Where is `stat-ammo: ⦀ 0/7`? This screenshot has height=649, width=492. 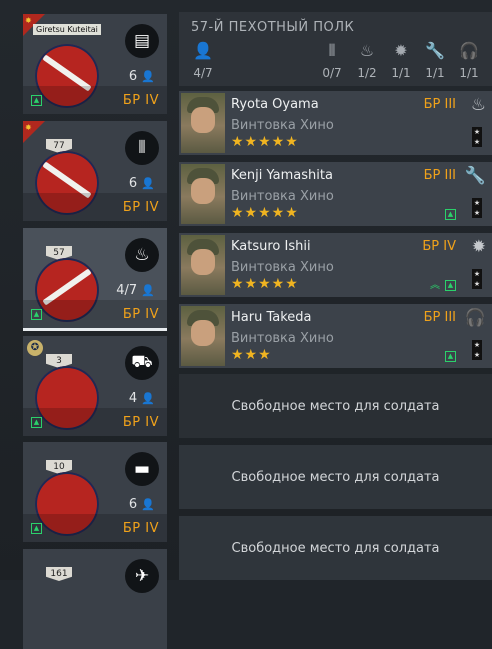 stat-ammo: ⦀ 0/7 is located at coordinates (332, 60).